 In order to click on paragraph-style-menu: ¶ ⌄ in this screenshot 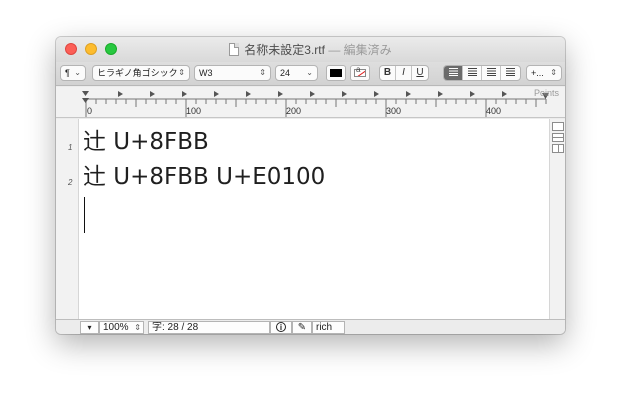, I will do `click(73, 73)`.